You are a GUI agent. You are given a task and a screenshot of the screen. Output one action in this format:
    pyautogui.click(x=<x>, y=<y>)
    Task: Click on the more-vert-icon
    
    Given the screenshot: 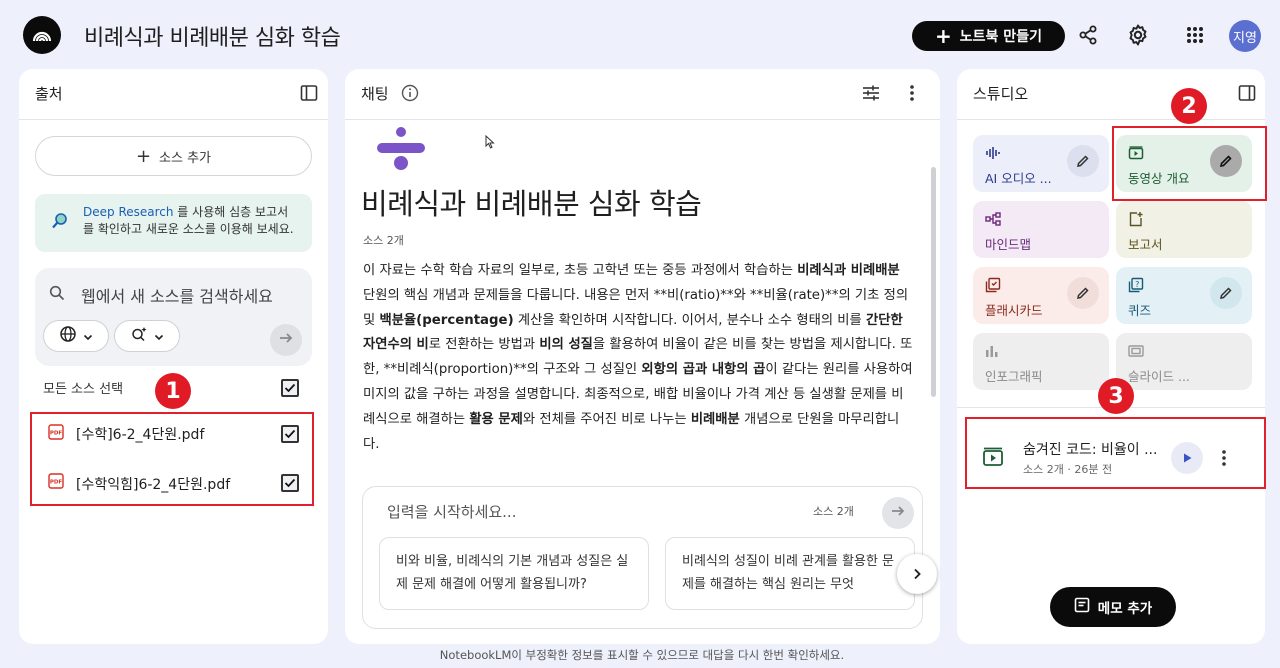 What is the action you would take?
    pyautogui.click(x=912, y=95)
    